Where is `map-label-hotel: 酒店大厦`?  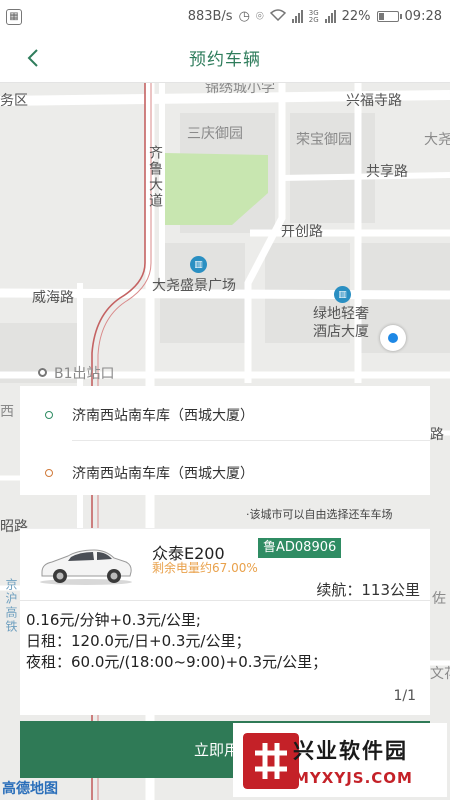 map-label-hotel: 酒店大厦 is located at coordinates (341, 332).